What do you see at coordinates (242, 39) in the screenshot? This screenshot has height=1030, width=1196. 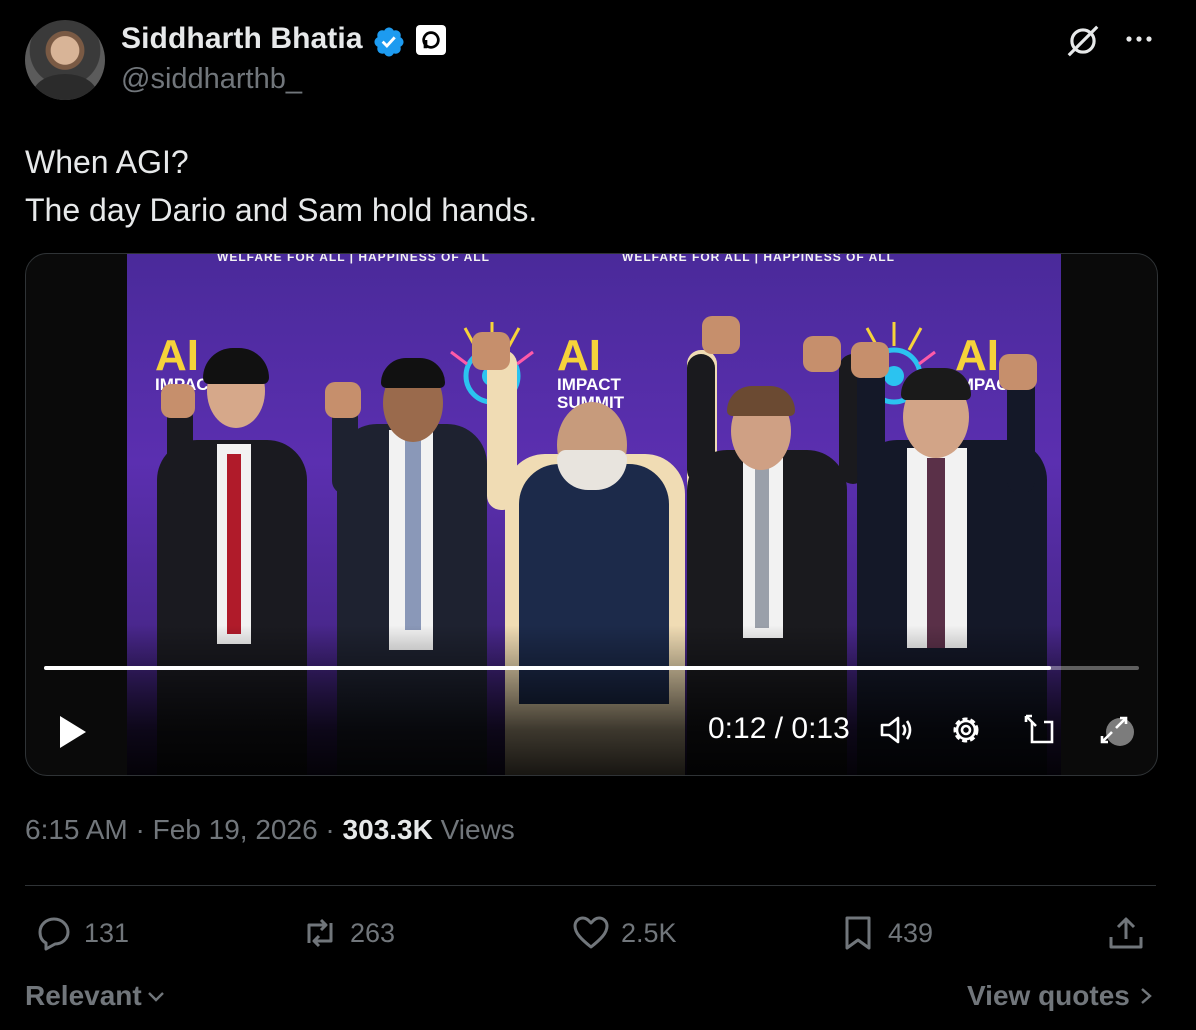 I see `author-name: Siddharth Bhatia` at bounding box center [242, 39].